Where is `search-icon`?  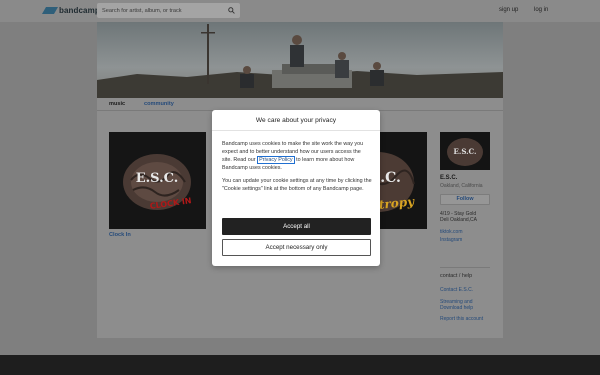
search-icon is located at coordinates (231, 10).